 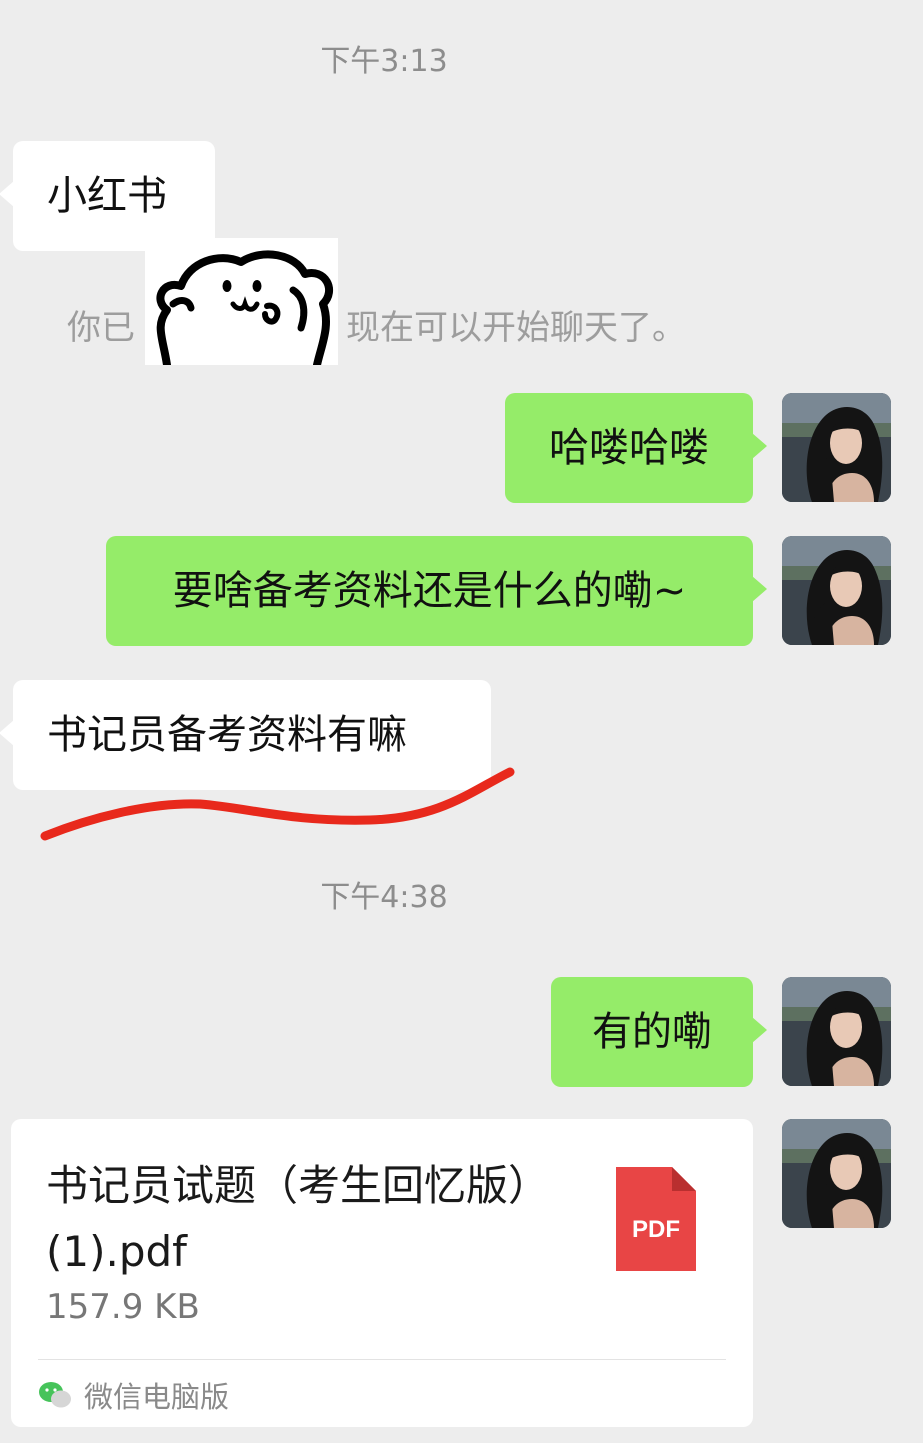 I want to click on file-source: 微信电脑版, so click(x=133, y=1395).